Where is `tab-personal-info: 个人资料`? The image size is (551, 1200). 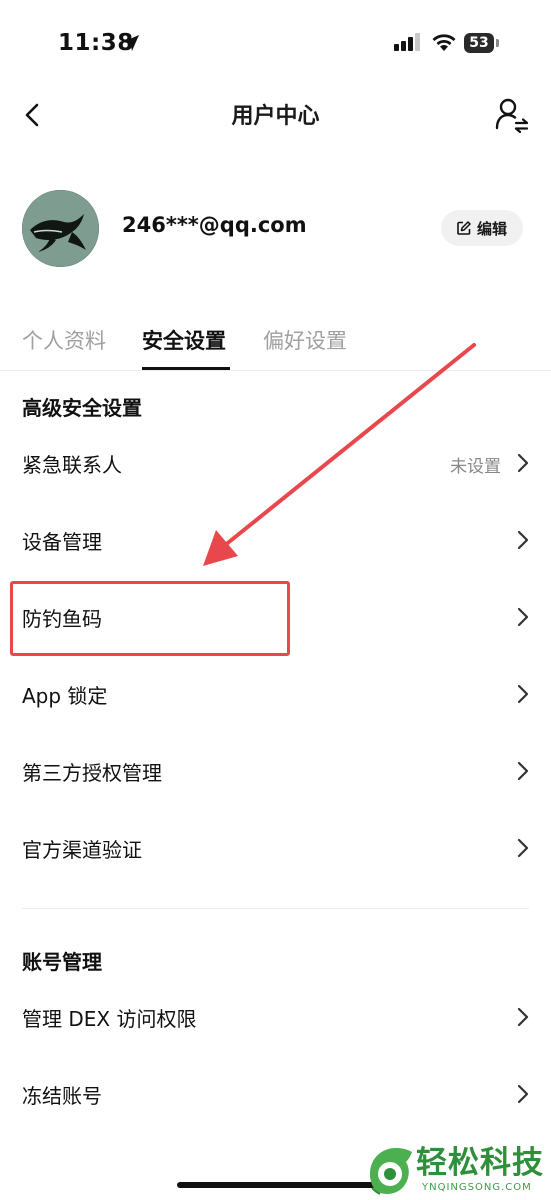 tab-personal-info: 个人资料 is located at coordinates (64, 341).